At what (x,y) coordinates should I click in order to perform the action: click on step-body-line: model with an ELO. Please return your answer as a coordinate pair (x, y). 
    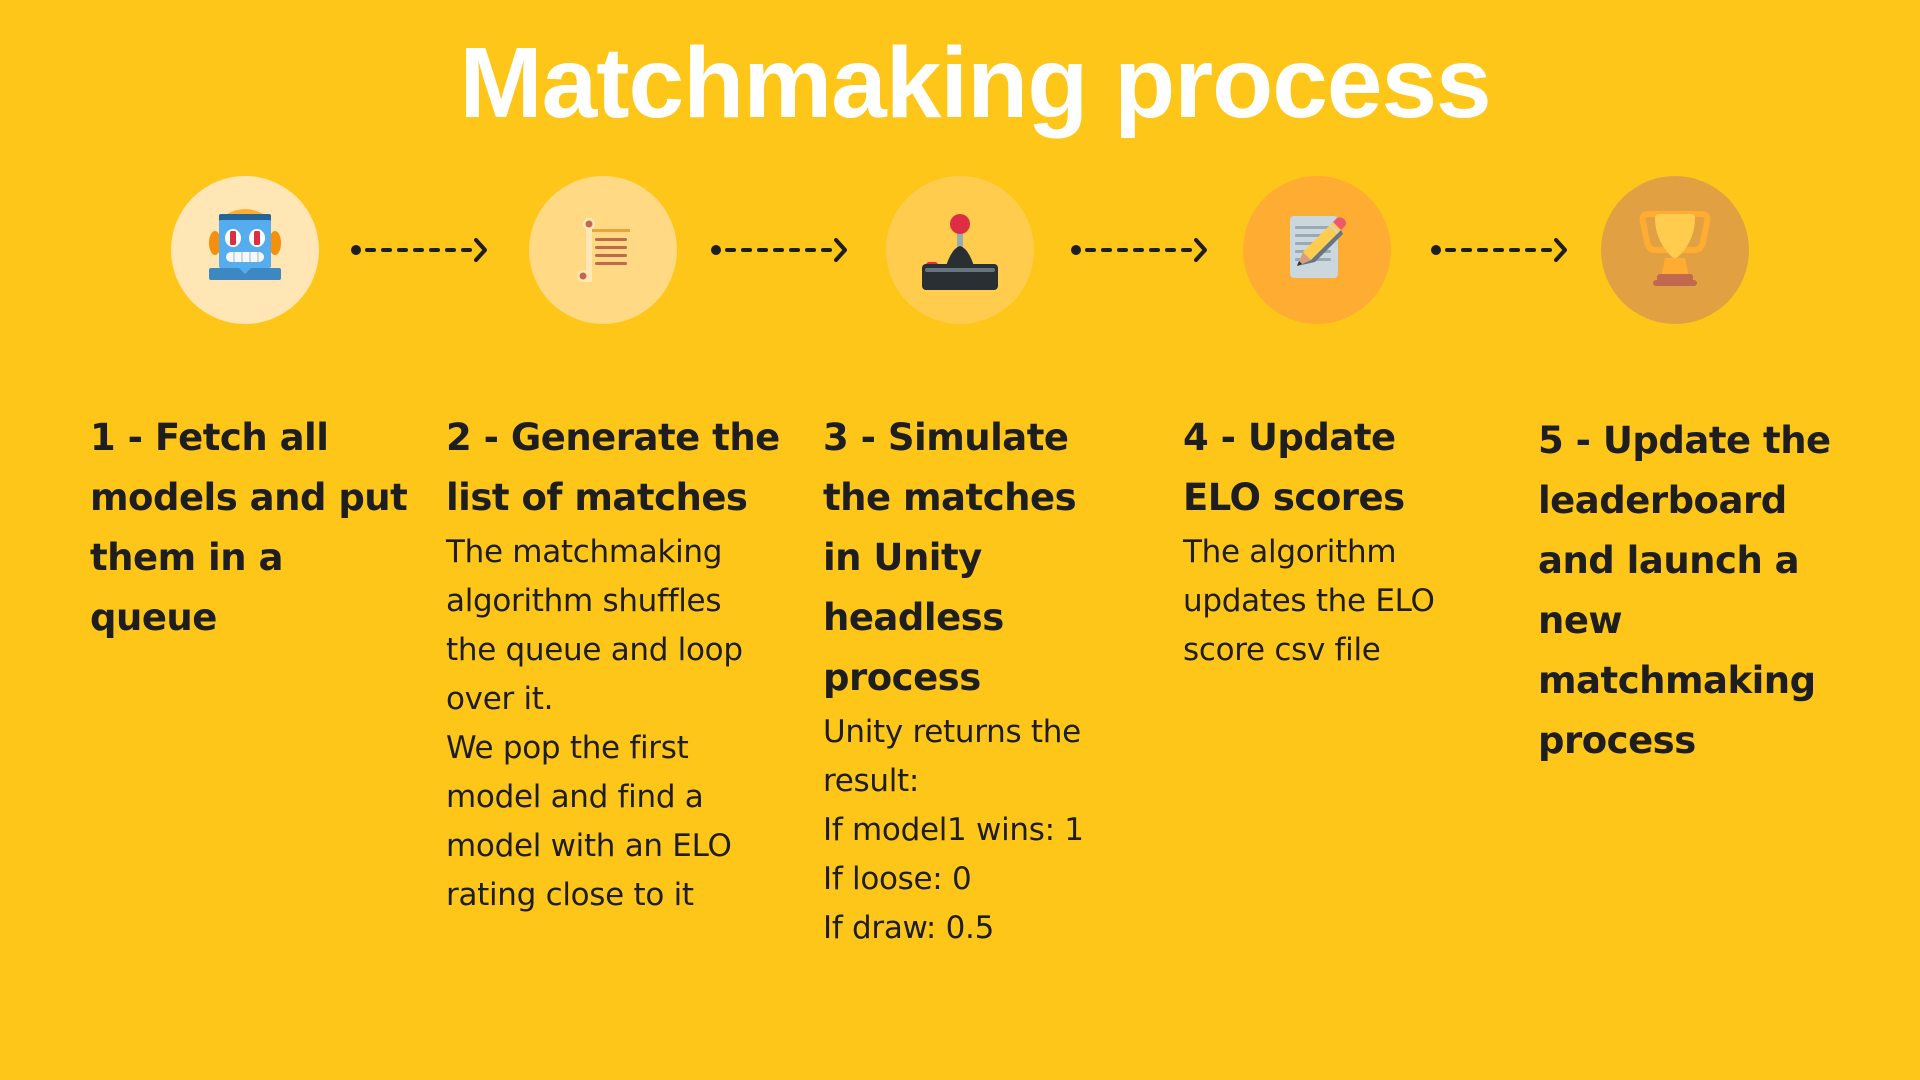
    Looking at the image, I should click on (589, 846).